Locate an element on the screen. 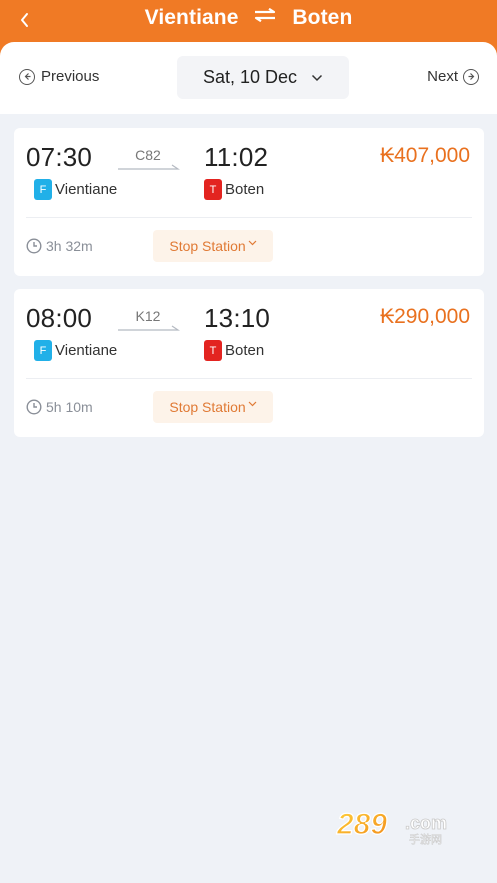 This screenshot has height=883, width=497. svg-text: .com is located at coordinates (426, 823).